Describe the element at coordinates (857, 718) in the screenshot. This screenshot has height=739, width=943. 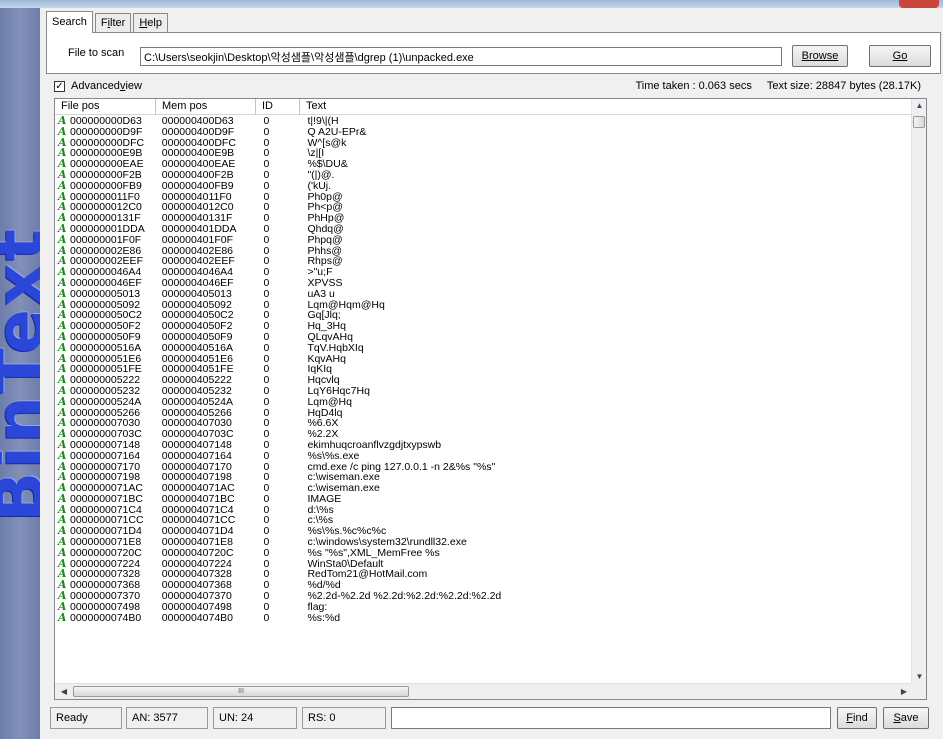
I see `find-button: Find` at that location.